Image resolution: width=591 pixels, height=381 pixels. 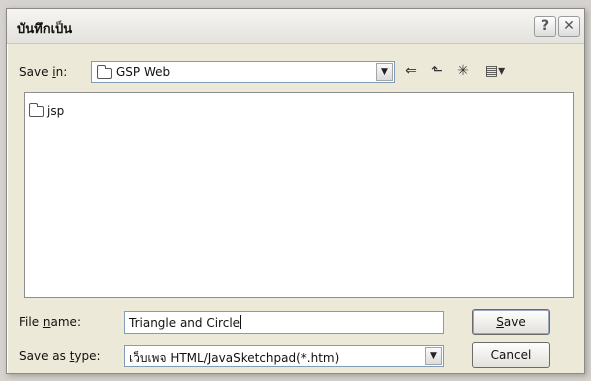 What do you see at coordinates (545, 26) in the screenshot?
I see `help-button: ?` at bounding box center [545, 26].